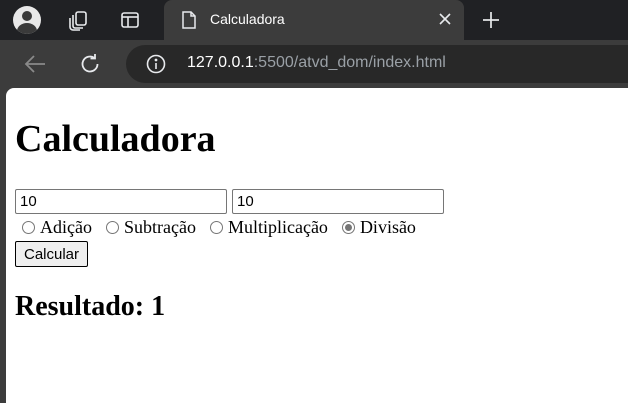 Image resolution: width=628 pixels, height=403 pixels. I want to click on page-title: Calculadora, so click(115, 139).